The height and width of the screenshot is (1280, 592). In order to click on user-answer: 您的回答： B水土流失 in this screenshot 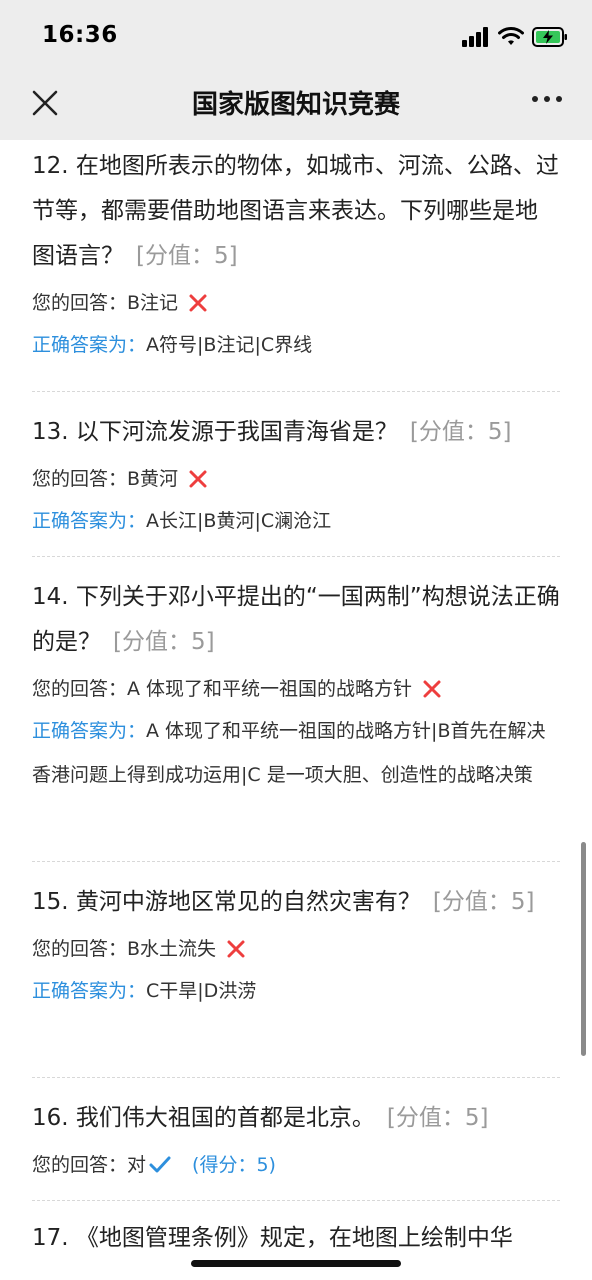, I will do `click(296, 949)`.